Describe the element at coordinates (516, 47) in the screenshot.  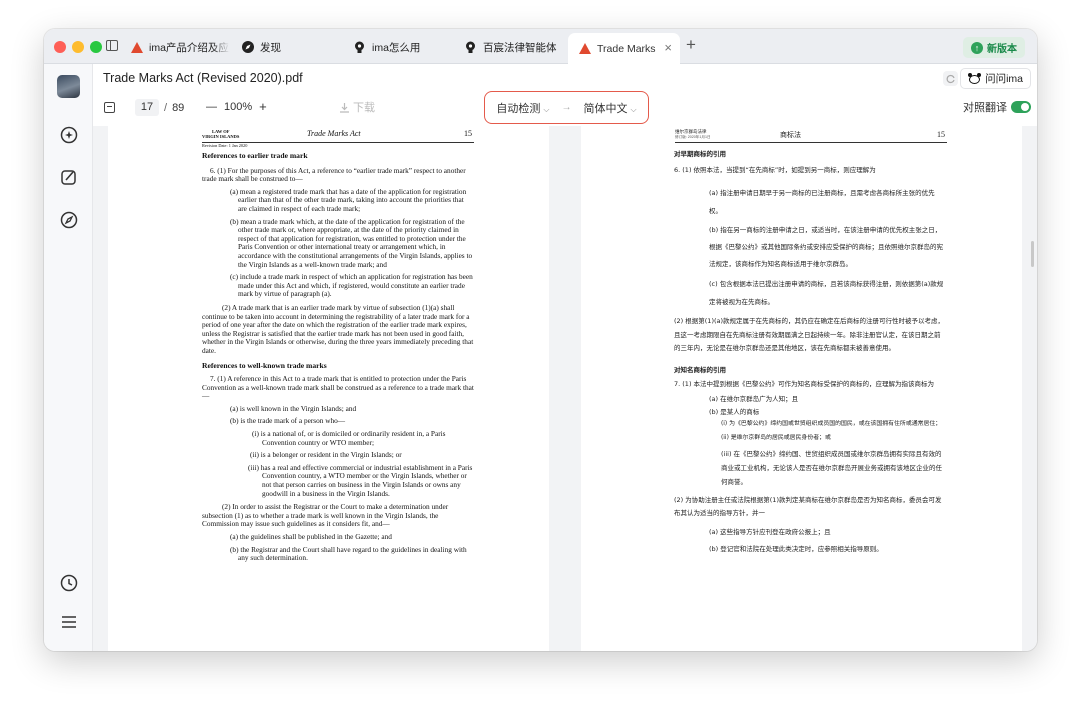
I see `tab-baichen-legal: 百宸法律智能体` at that location.